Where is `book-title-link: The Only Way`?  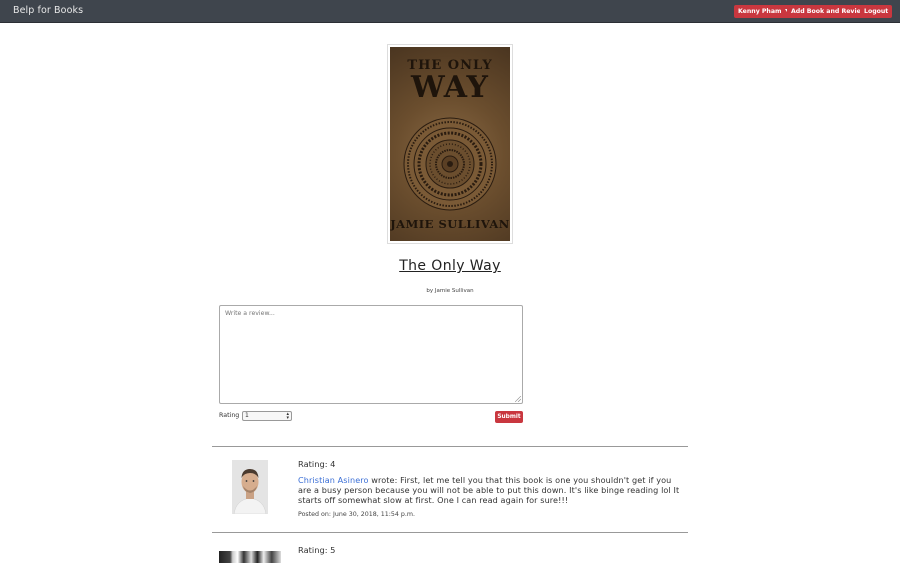
book-title-link: The Only Way is located at coordinates (450, 266).